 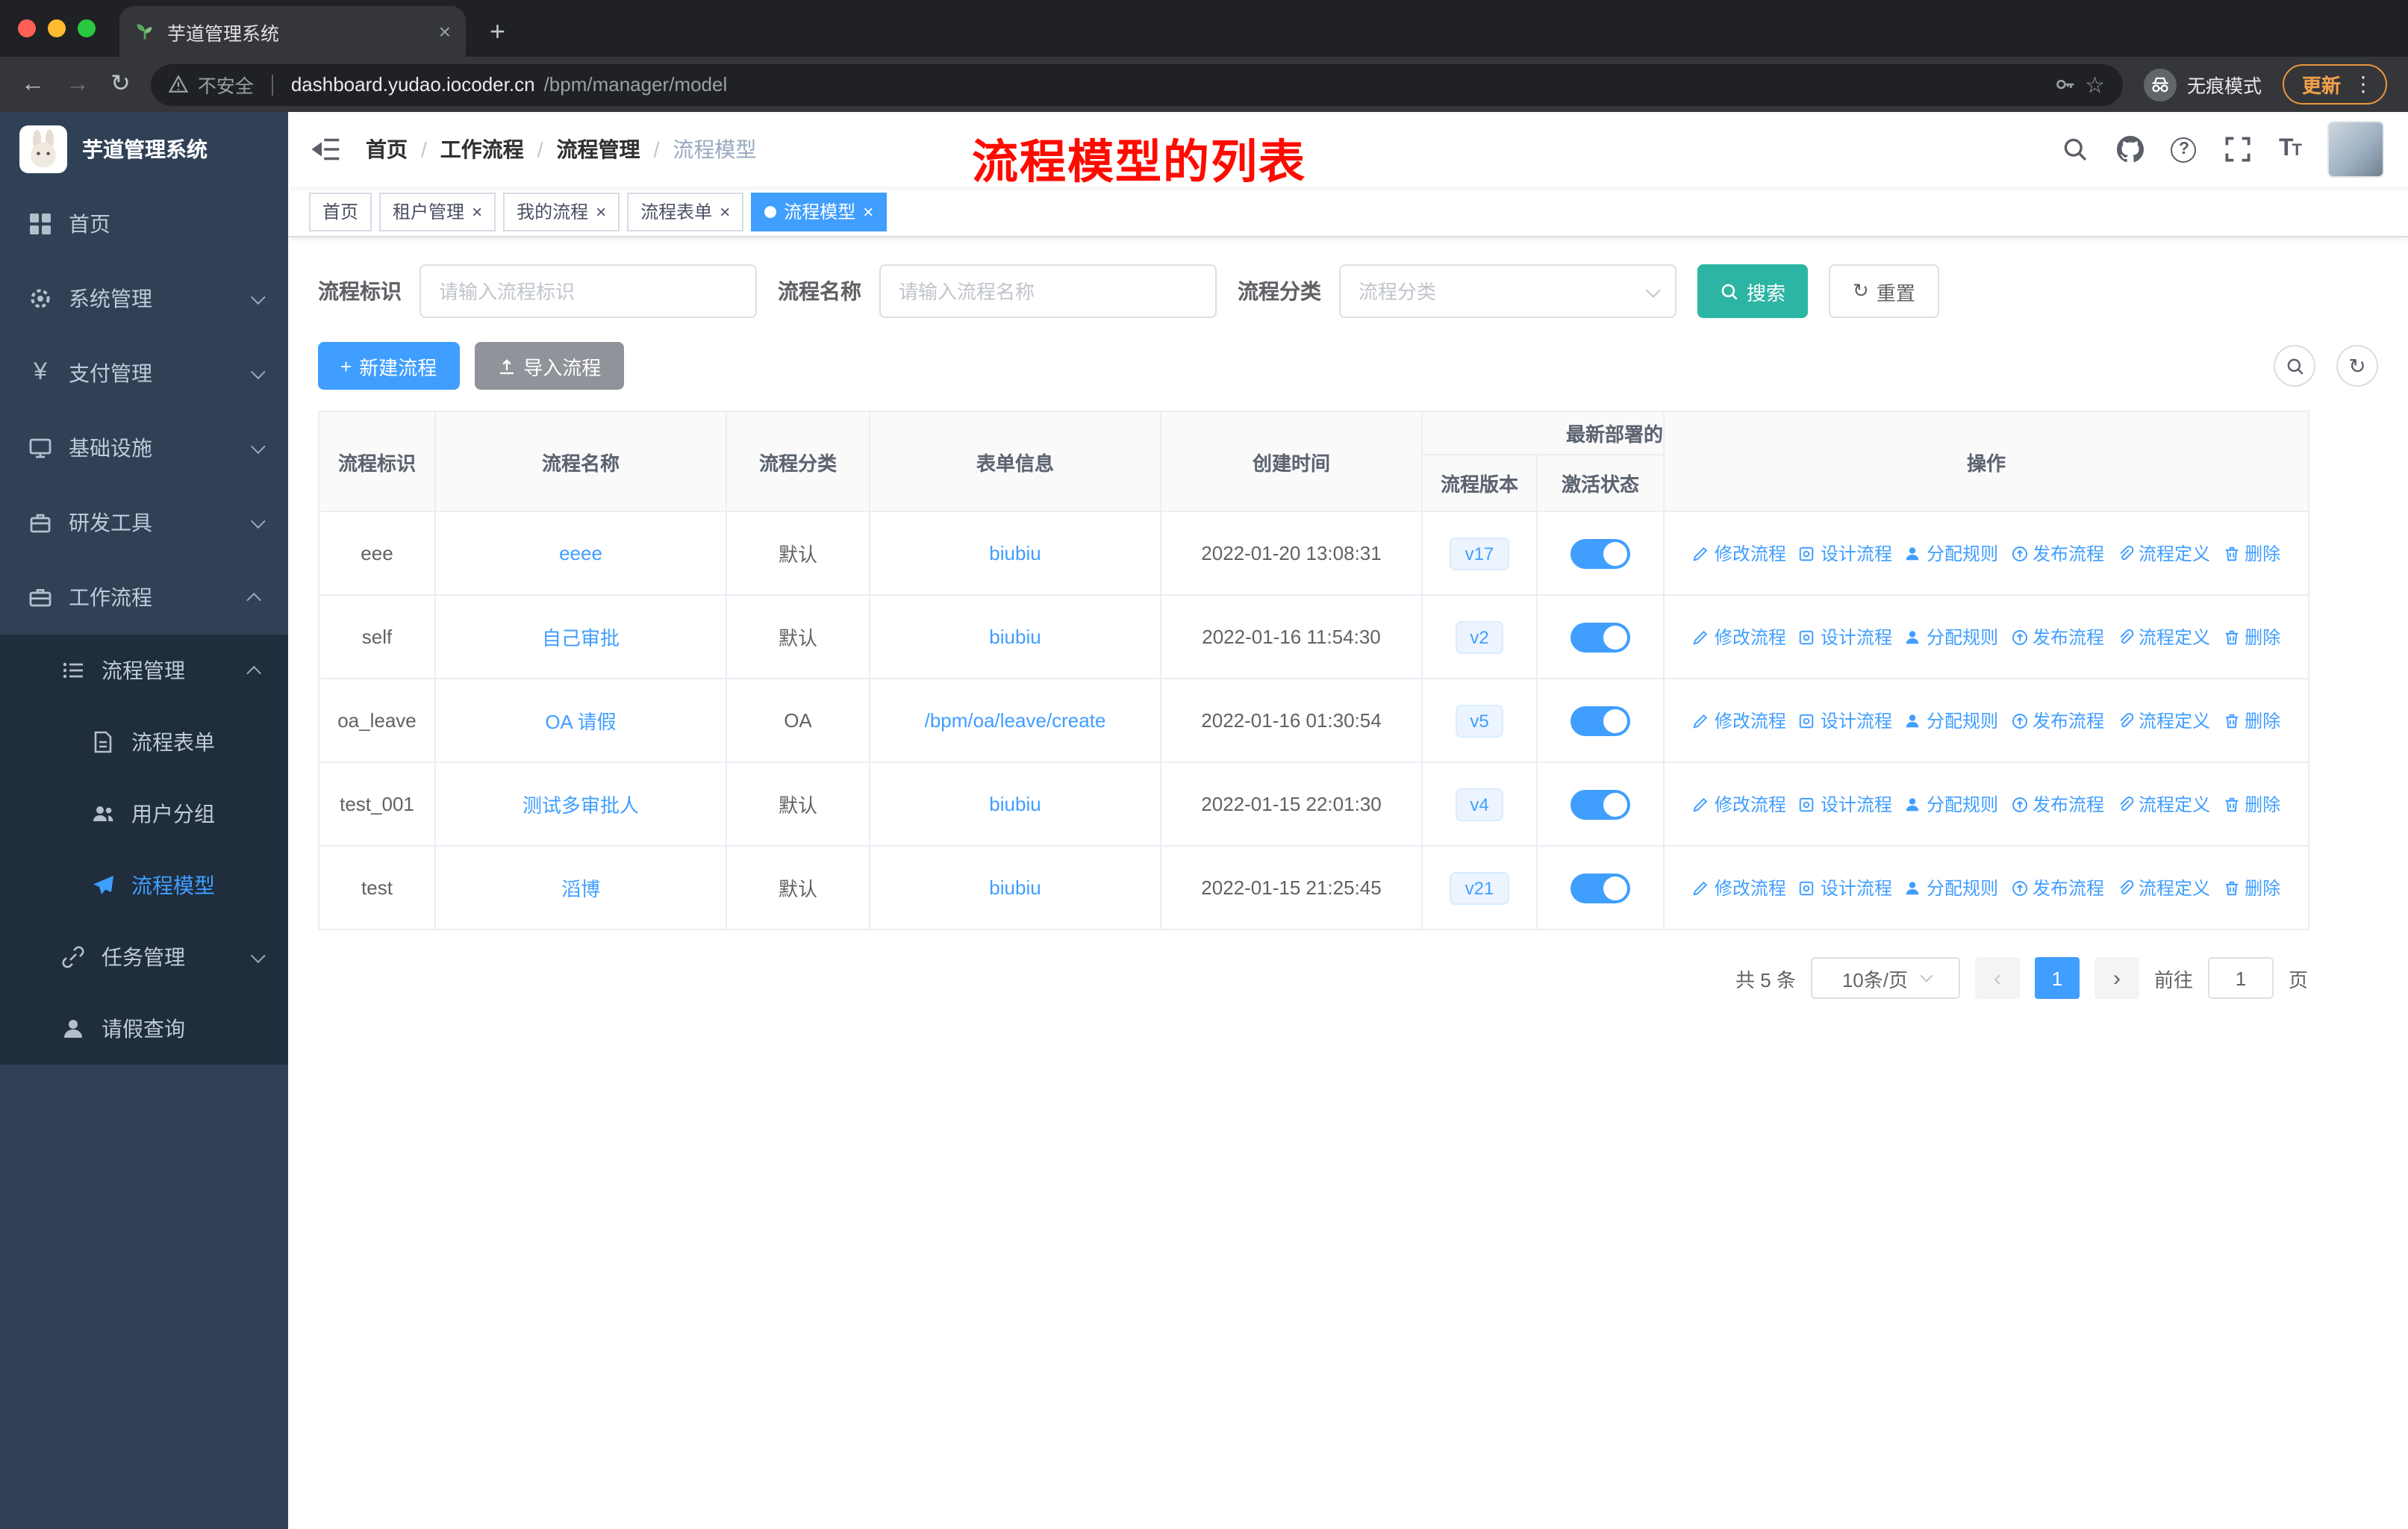 I want to click on category-select, so click(x=1507, y=291).